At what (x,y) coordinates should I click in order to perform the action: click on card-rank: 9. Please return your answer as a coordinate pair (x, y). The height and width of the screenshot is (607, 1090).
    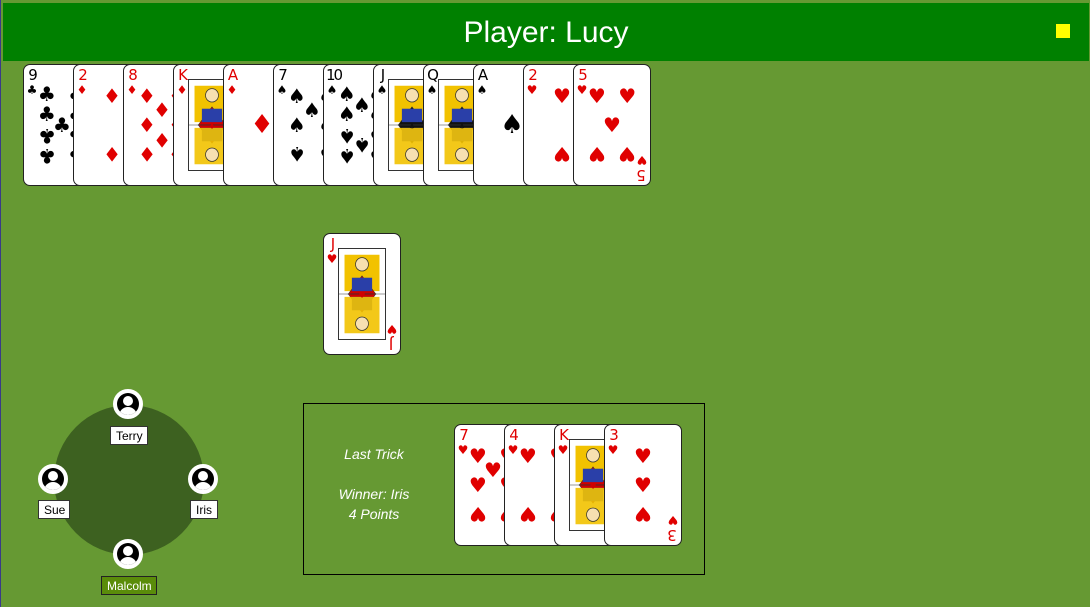
    Looking at the image, I should click on (33, 75).